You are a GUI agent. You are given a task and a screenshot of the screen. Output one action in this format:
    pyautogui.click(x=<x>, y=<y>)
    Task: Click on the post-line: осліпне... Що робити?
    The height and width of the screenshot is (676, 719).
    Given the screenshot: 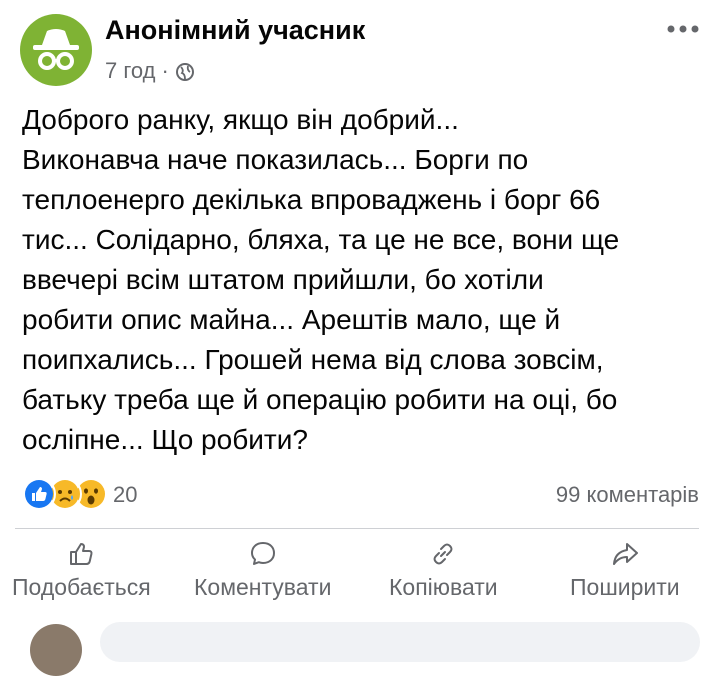 What is the action you would take?
    pyautogui.click(x=165, y=439)
    